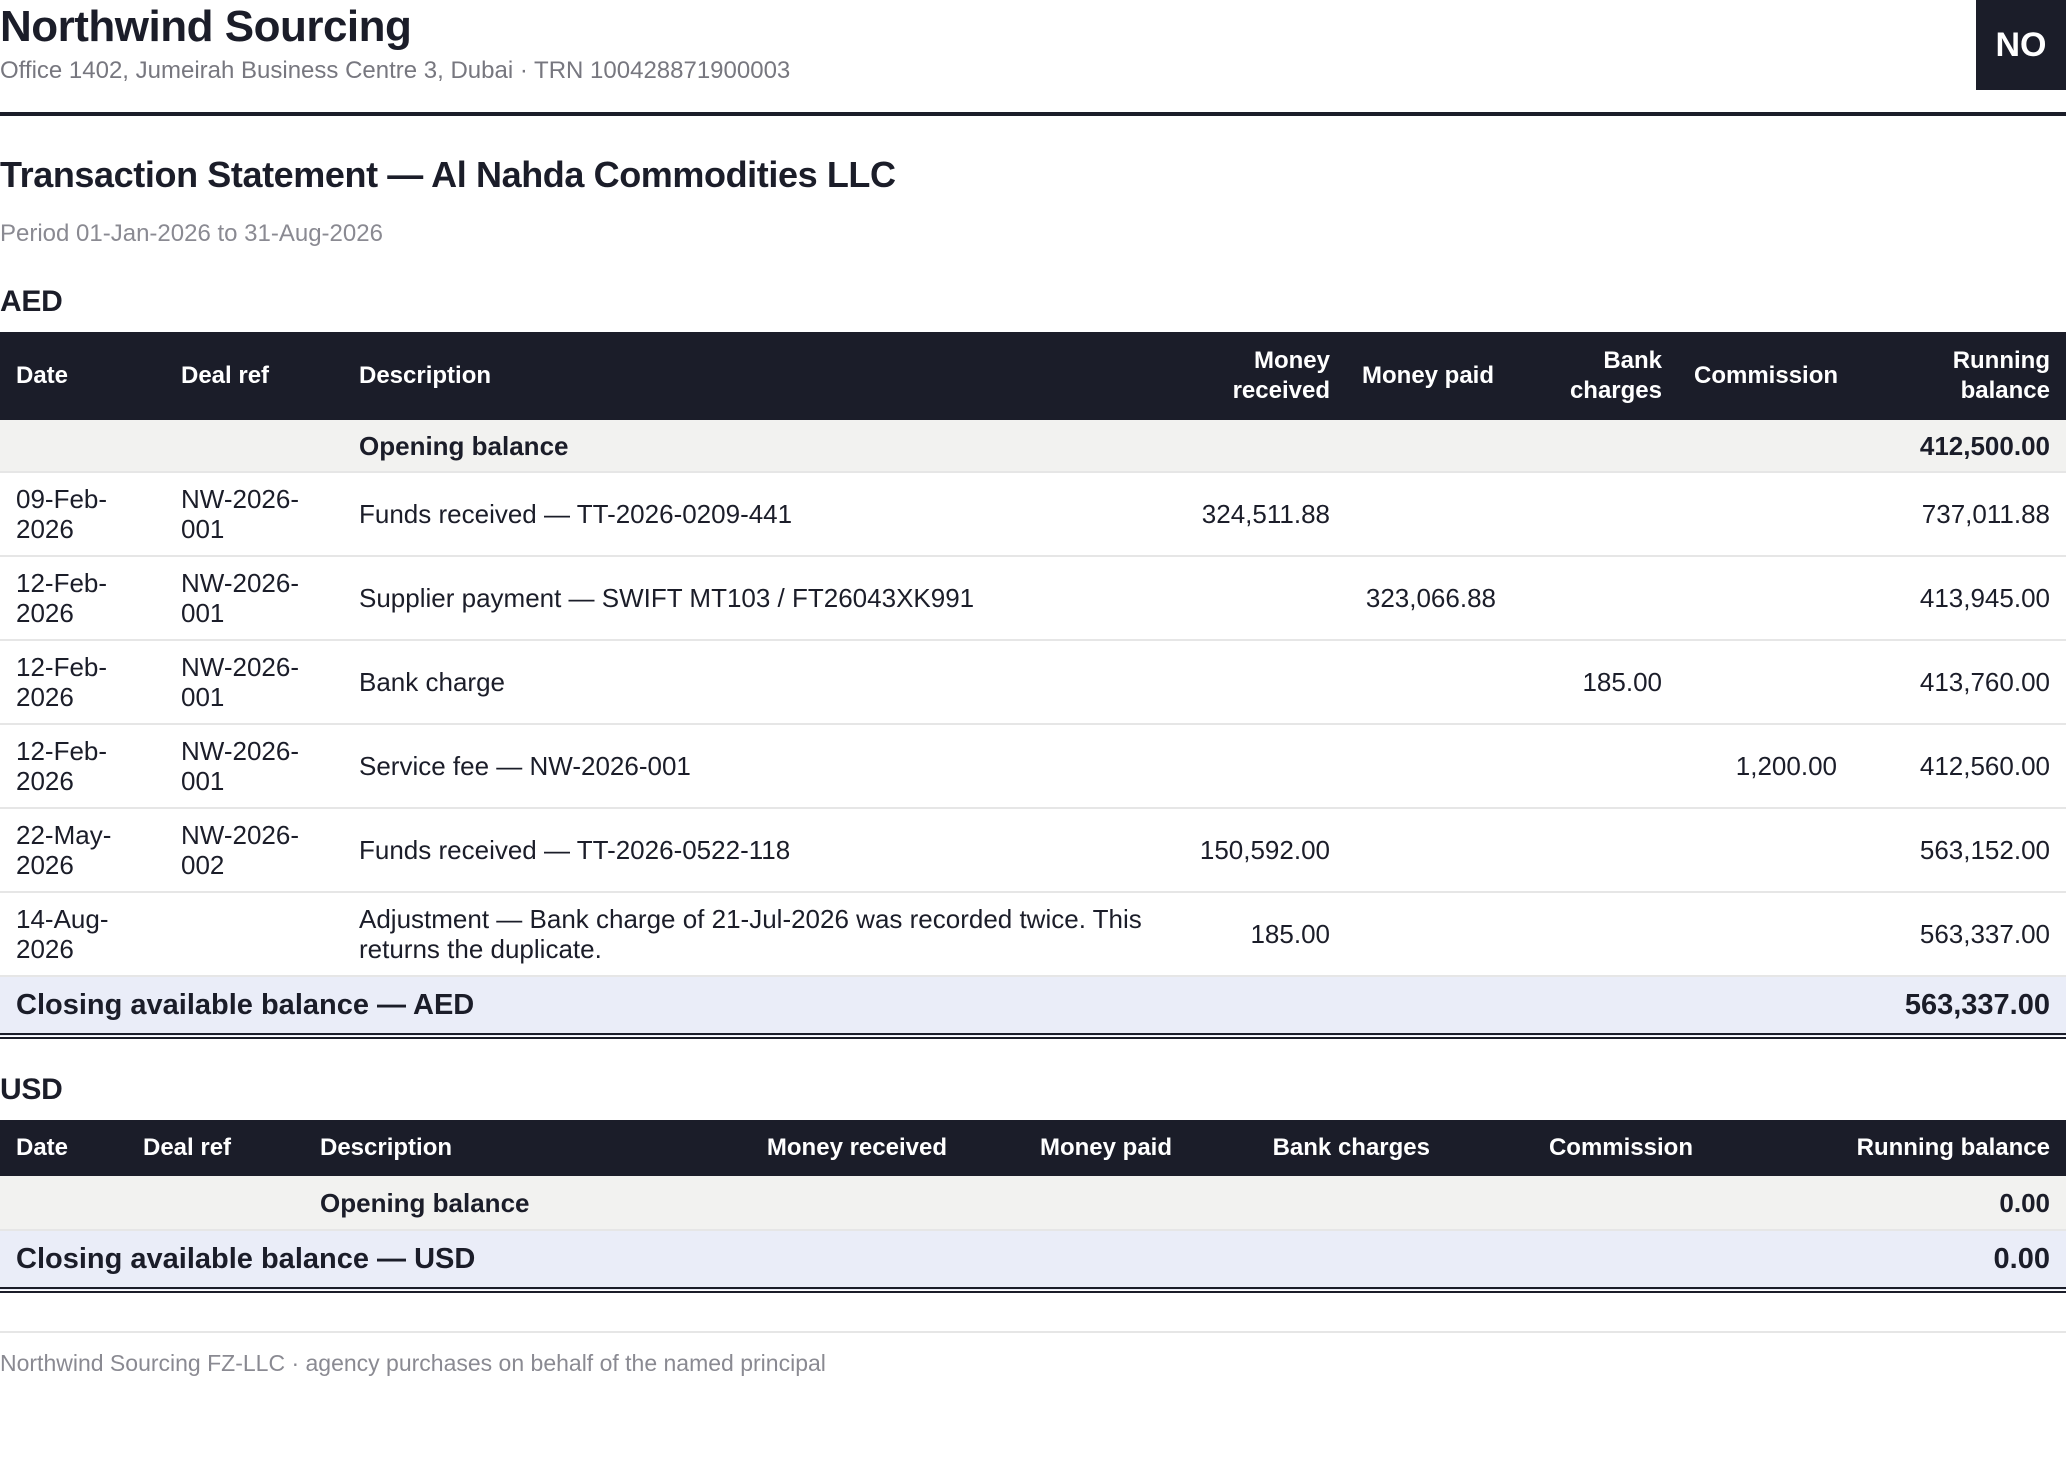  What do you see at coordinates (1254, 850) in the screenshot?
I see `cell-money-received: 150,592.00` at bounding box center [1254, 850].